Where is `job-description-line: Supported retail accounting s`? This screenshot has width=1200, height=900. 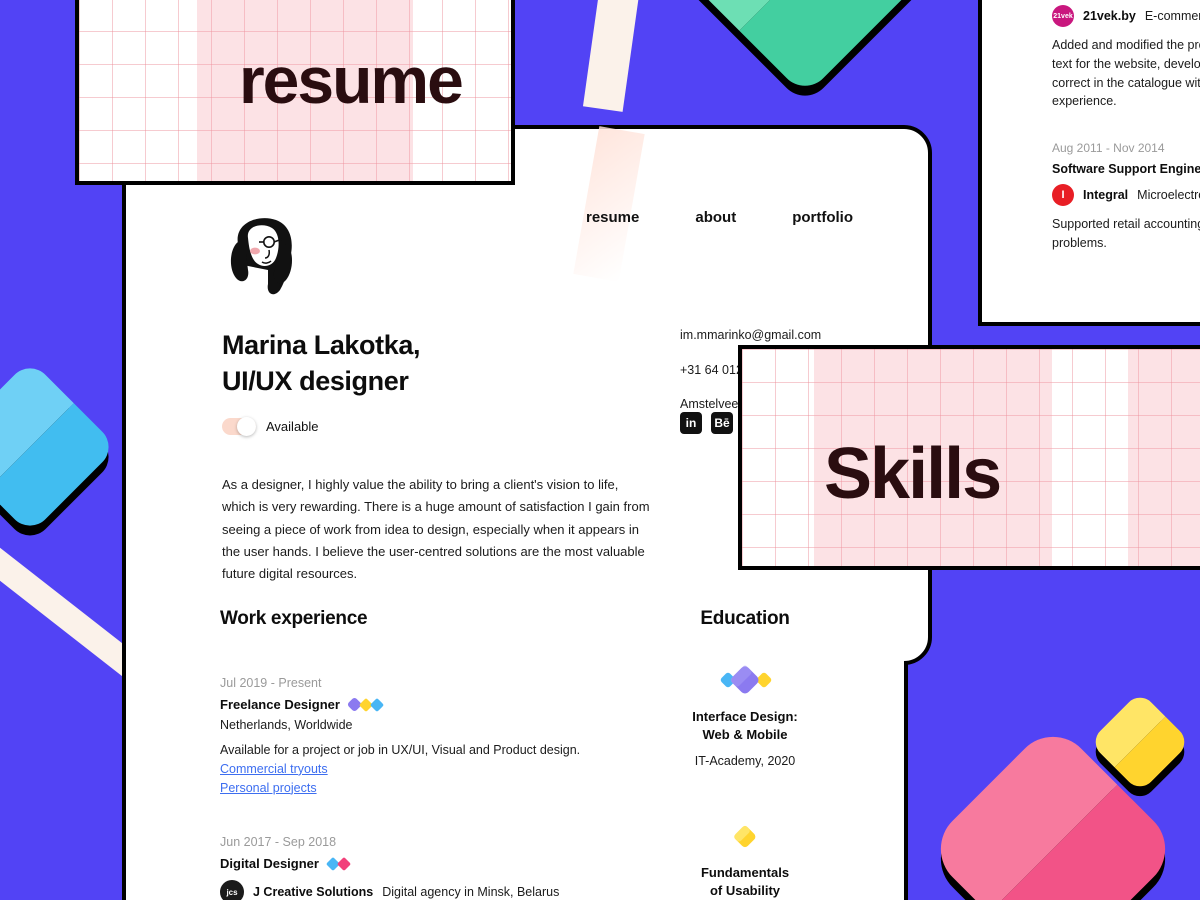
job-description-line: Supported retail accounting s is located at coordinates (1126, 224).